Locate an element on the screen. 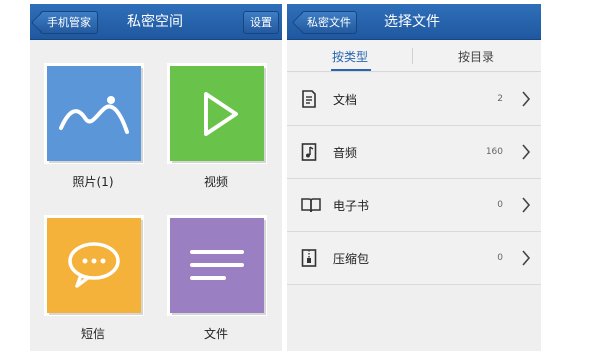  page-title: 私密空间 is located at coordinates (155, 22).